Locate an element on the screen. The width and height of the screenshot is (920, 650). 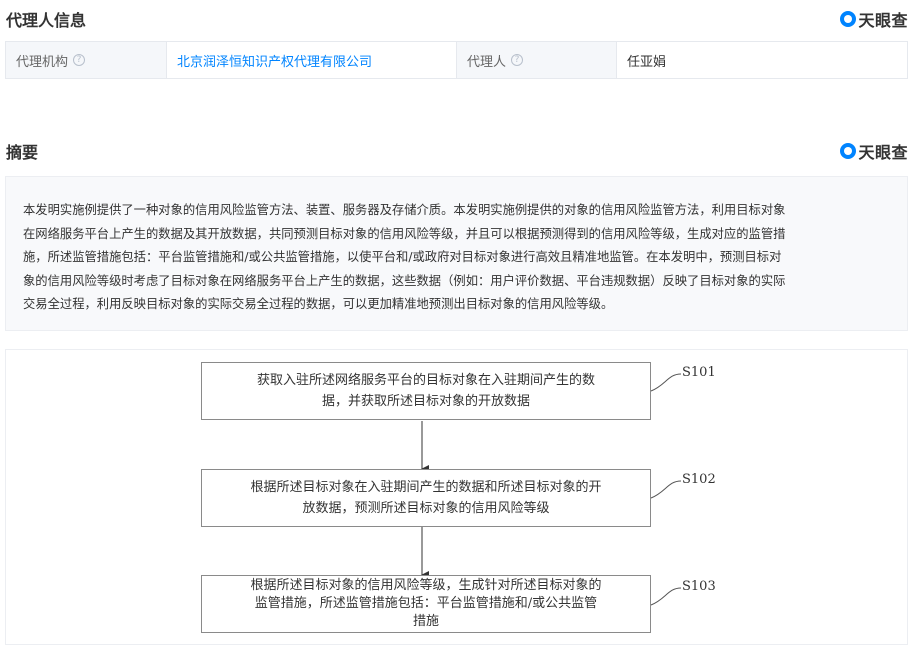
agent-info-table: 代理机构 ? 北京润泽恒知识产权代理有限公司 代理人 ? 任亚娟 is located at coordinates (456, 60).